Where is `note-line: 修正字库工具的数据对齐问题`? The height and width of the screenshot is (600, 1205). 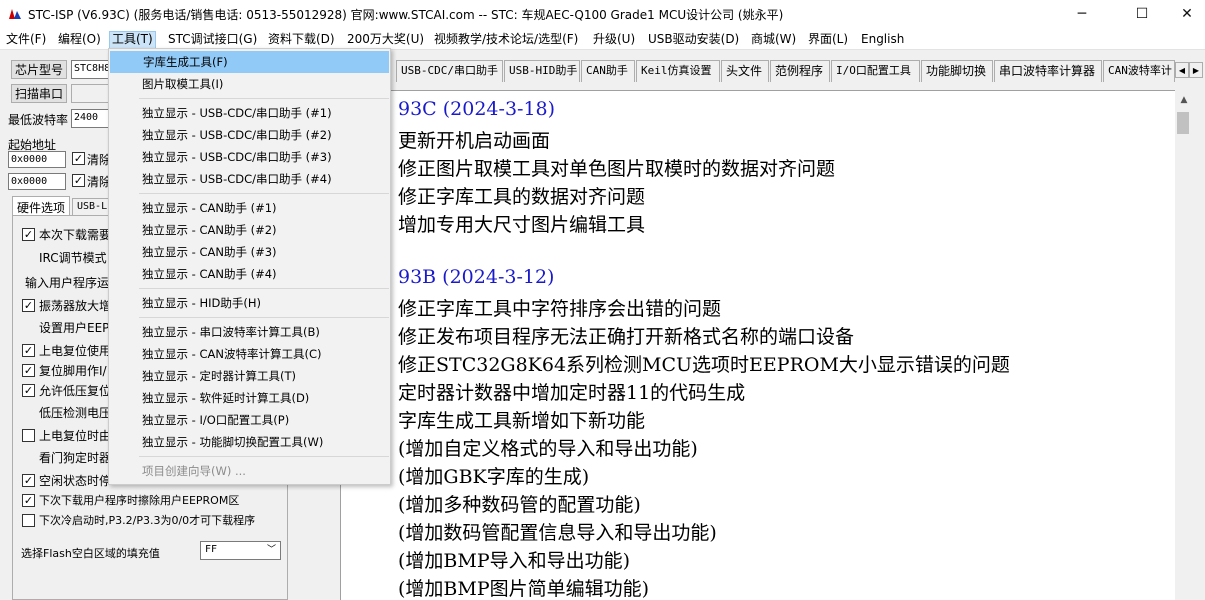 note-line: 修正字库工具的数据对齐问题 is located at coordinates (522, 197).